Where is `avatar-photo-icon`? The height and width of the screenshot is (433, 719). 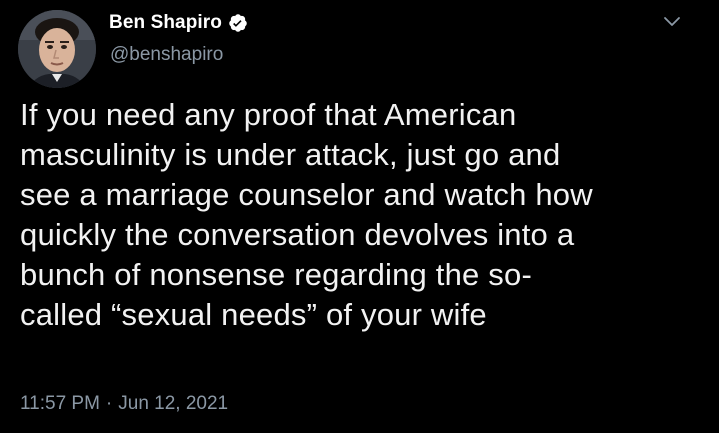 avatar-photo-icon is located at coordinates (57, 49).